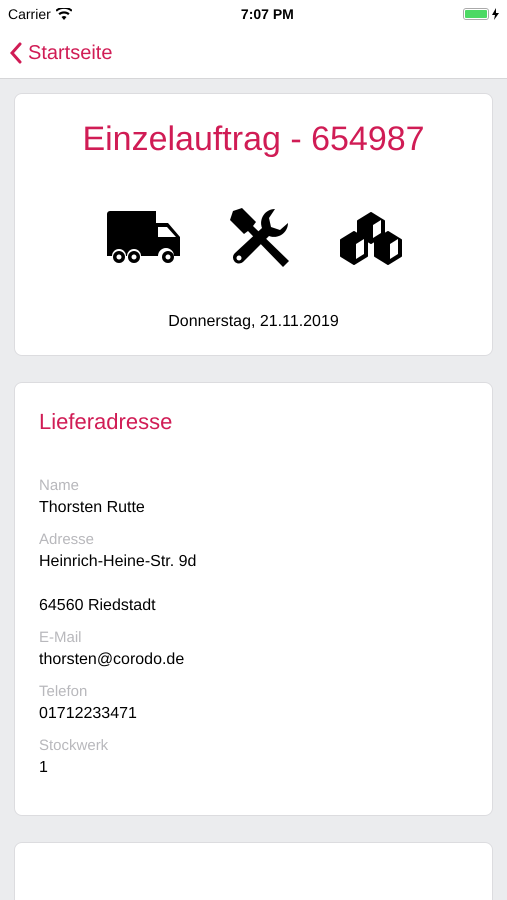 The width and height of the screenshot is (507, 900). Describe the element at coordinates (44, 768) in the screenshot. I see `field-value: 1` at that location.